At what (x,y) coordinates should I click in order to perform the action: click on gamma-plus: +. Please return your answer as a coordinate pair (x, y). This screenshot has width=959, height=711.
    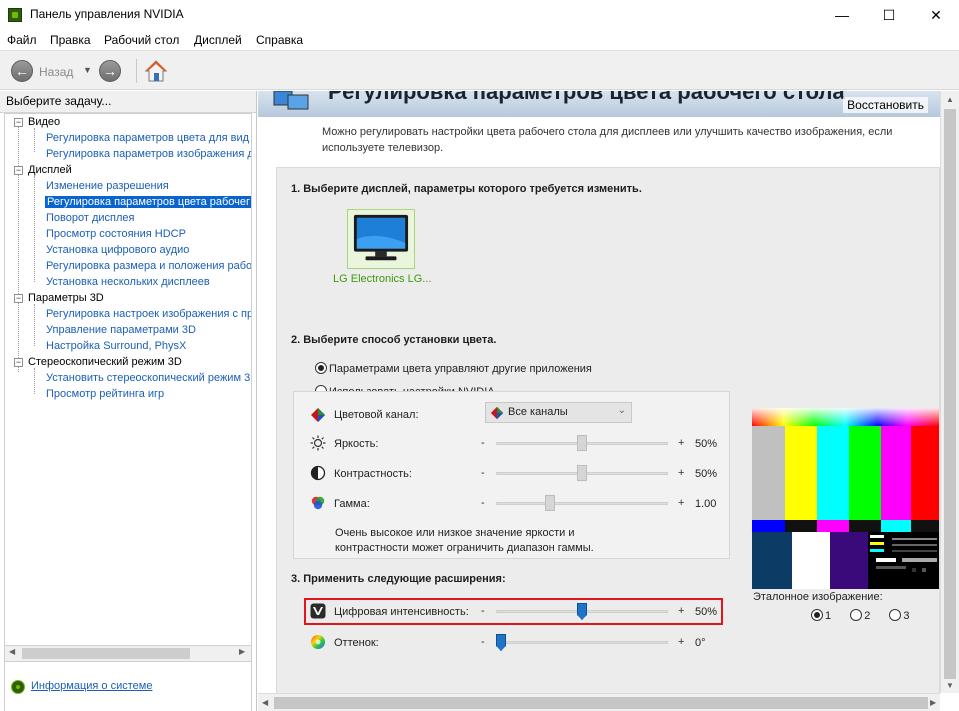
    Looking at the image, I should click on (681, 503).